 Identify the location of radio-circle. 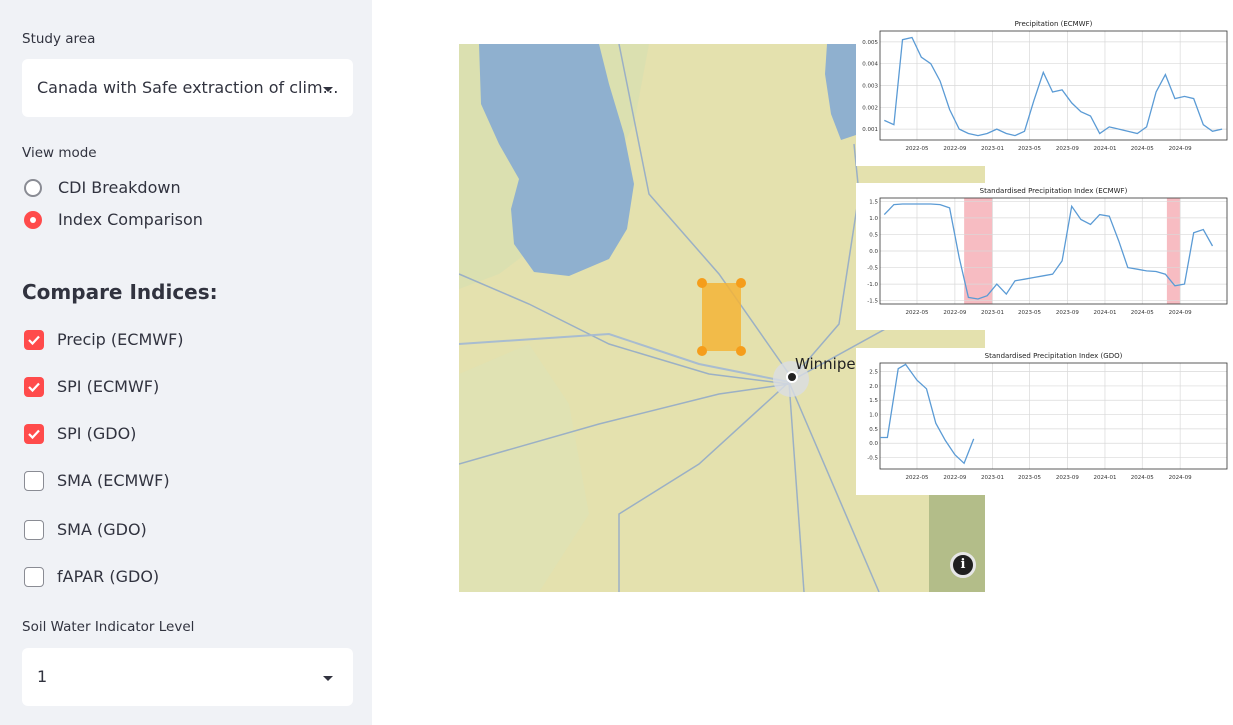
(33, 188).